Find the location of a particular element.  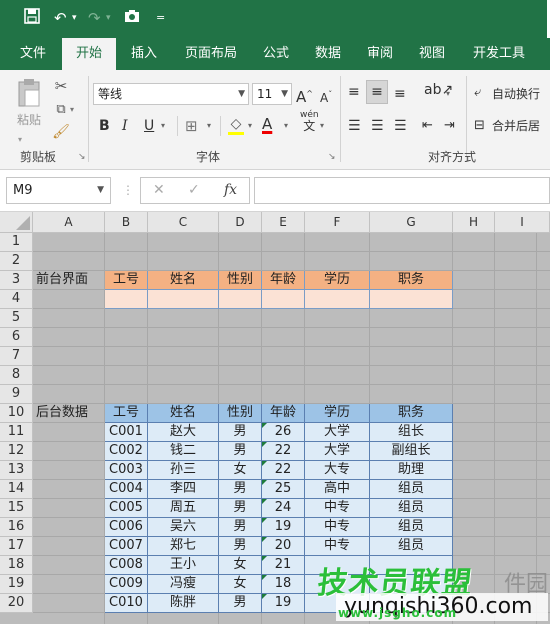

front-header-cell: 工号 is located at coordinates (126, 280).